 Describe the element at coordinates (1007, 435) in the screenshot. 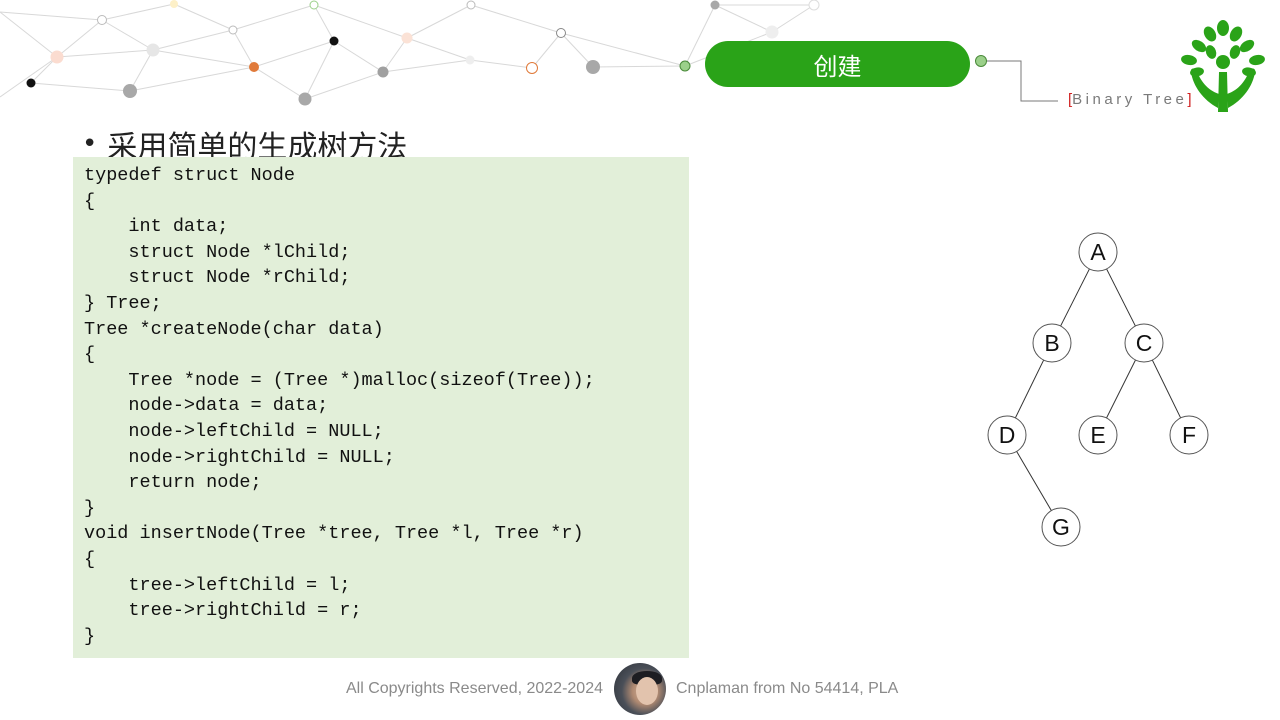

I see `tree-node-label-D: D` at that location.